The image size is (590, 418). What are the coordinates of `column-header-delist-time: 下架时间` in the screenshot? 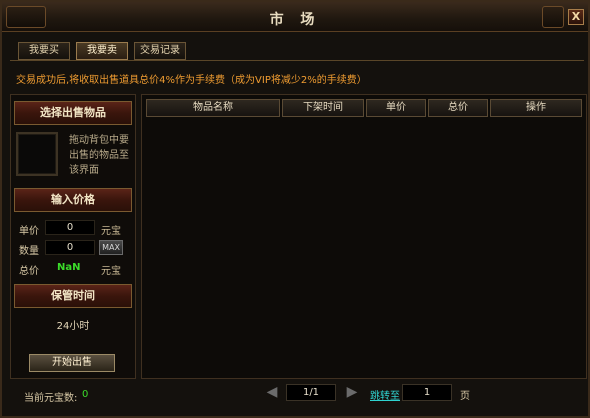 It's located at (323, 108).